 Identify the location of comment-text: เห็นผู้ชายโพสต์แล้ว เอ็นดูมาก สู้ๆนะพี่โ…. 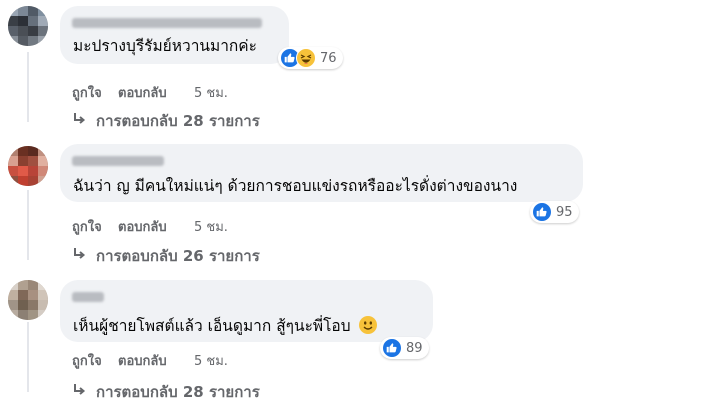
(225, 326).